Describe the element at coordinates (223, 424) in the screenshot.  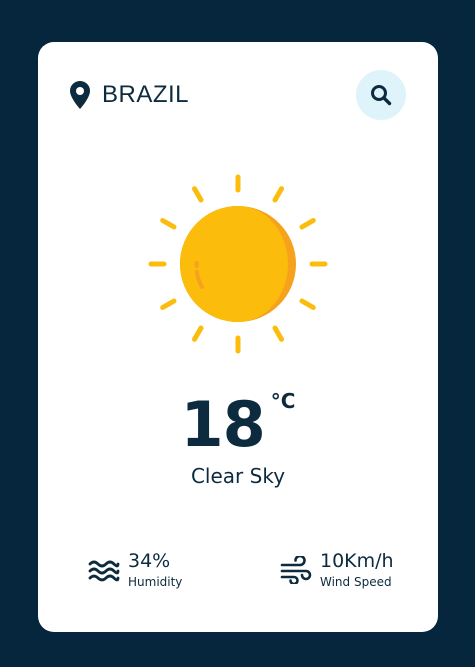
I see `temperature-value: 18` at that location.